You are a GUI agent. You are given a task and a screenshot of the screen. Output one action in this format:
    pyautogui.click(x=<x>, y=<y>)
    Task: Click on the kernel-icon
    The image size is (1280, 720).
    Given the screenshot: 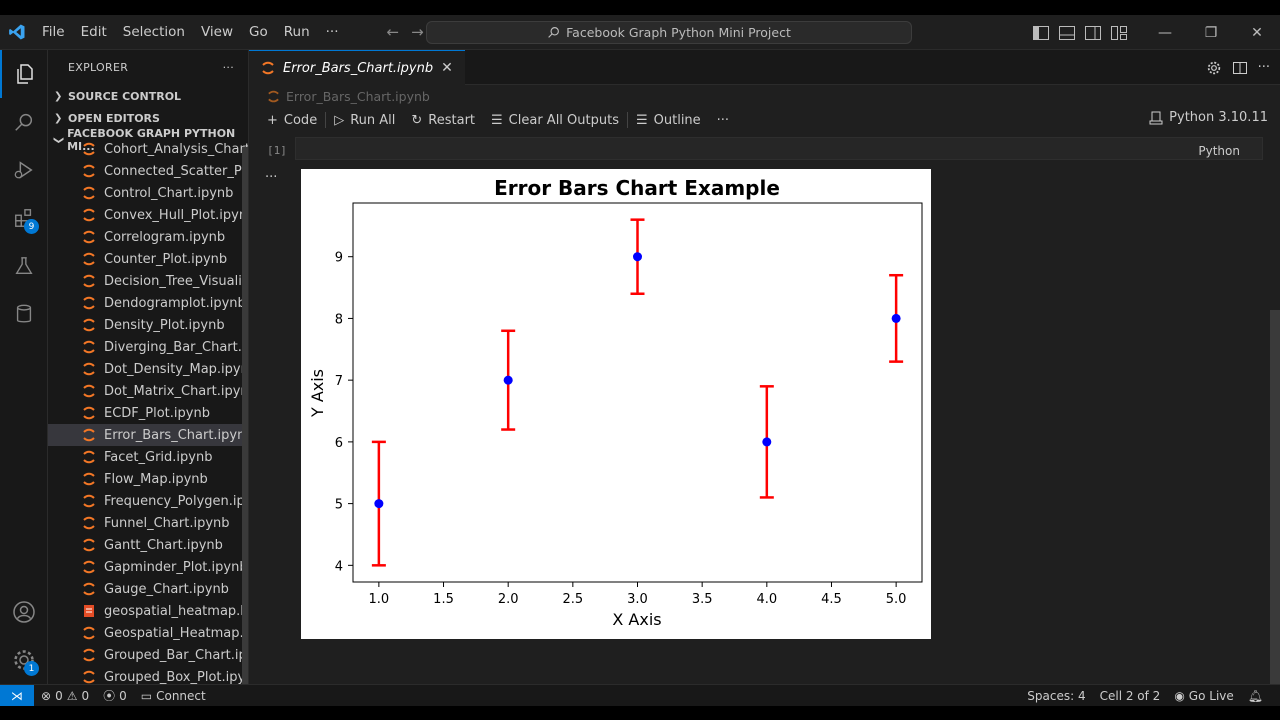 What is the action you would take?
    pyautogui.click(x=1156, y=117)
    